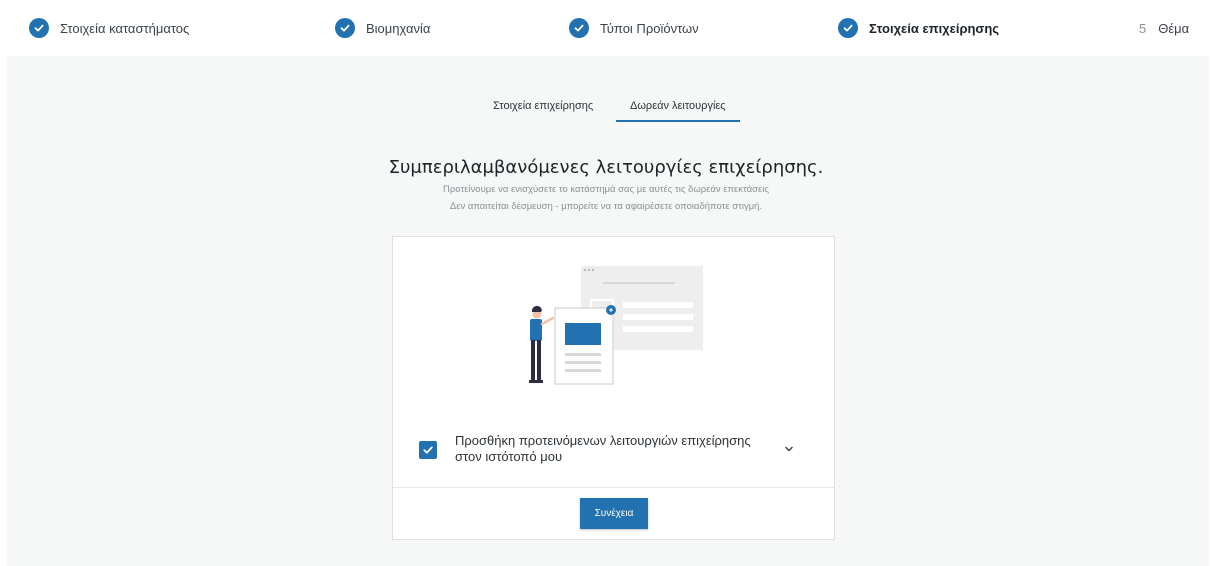  I want to click on card-divider, so click(613, 487).